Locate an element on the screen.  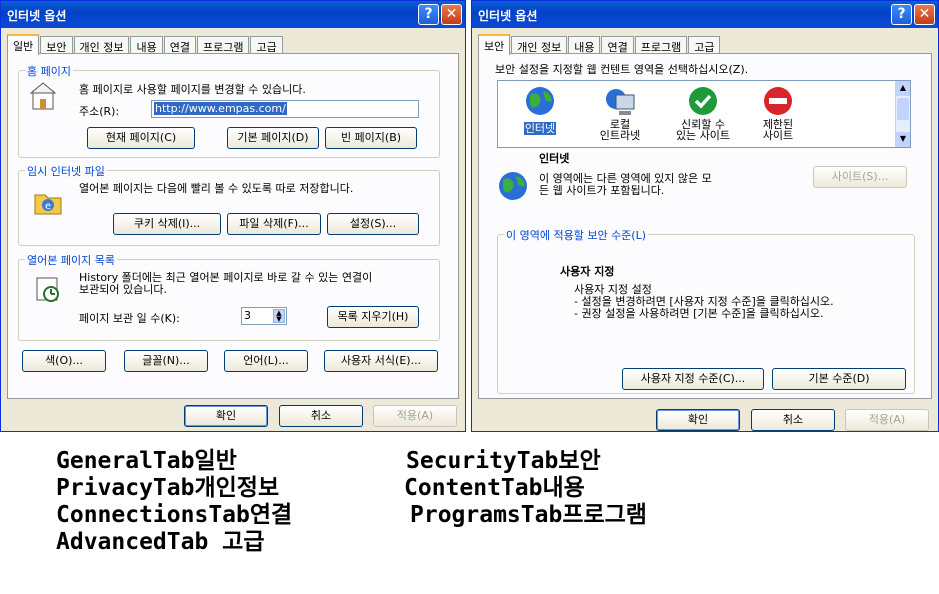
zone-list: 인터넷 로컬 인트라넷 신뢰할 수 있는 사이트 제한된 사이트 ▲ ▼ is located at coordinates (704, 114).